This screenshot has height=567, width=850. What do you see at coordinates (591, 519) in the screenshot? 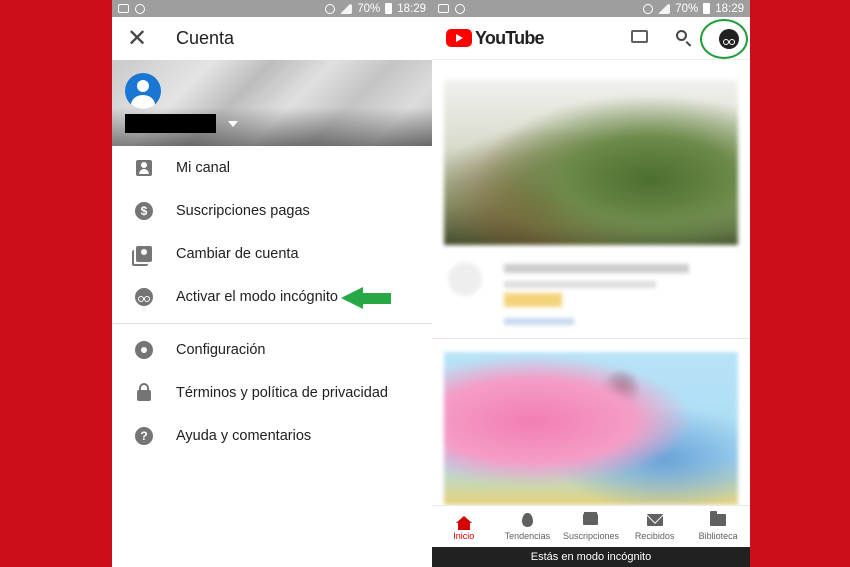
I see `subscriptions-icon` at bounding box center [591, 519].